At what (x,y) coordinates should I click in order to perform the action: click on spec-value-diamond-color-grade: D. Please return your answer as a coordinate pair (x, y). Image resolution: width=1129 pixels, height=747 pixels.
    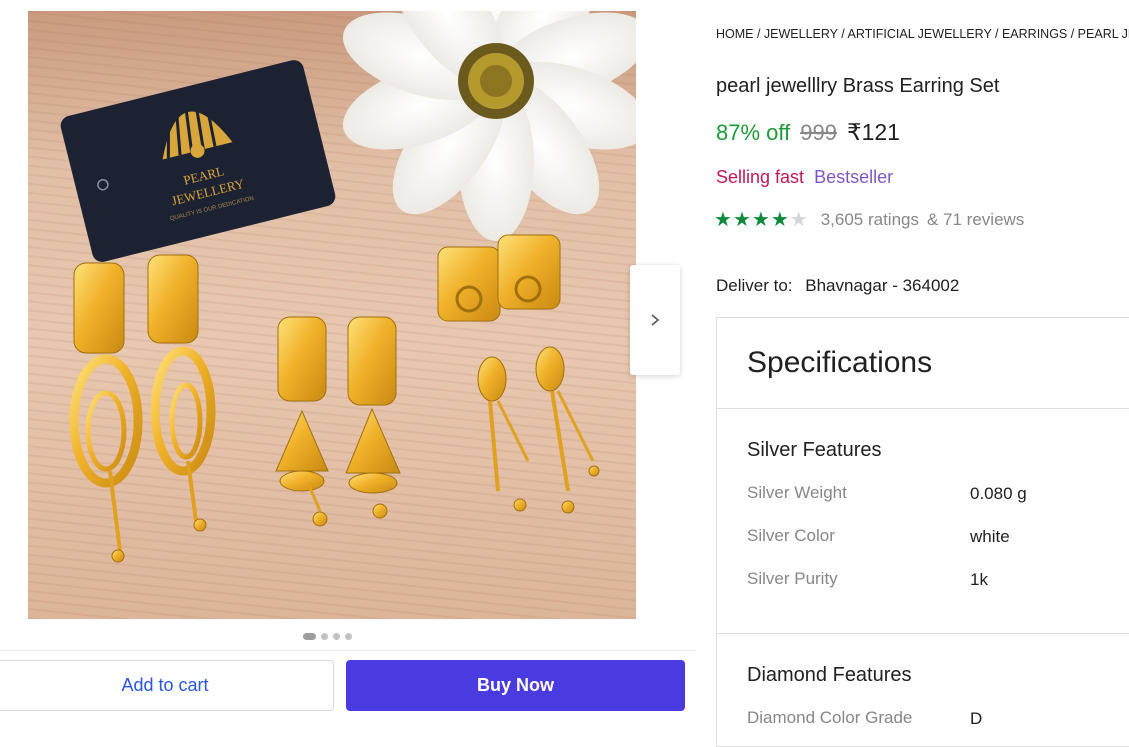
    Looking at the image, I should click on (976, 718).